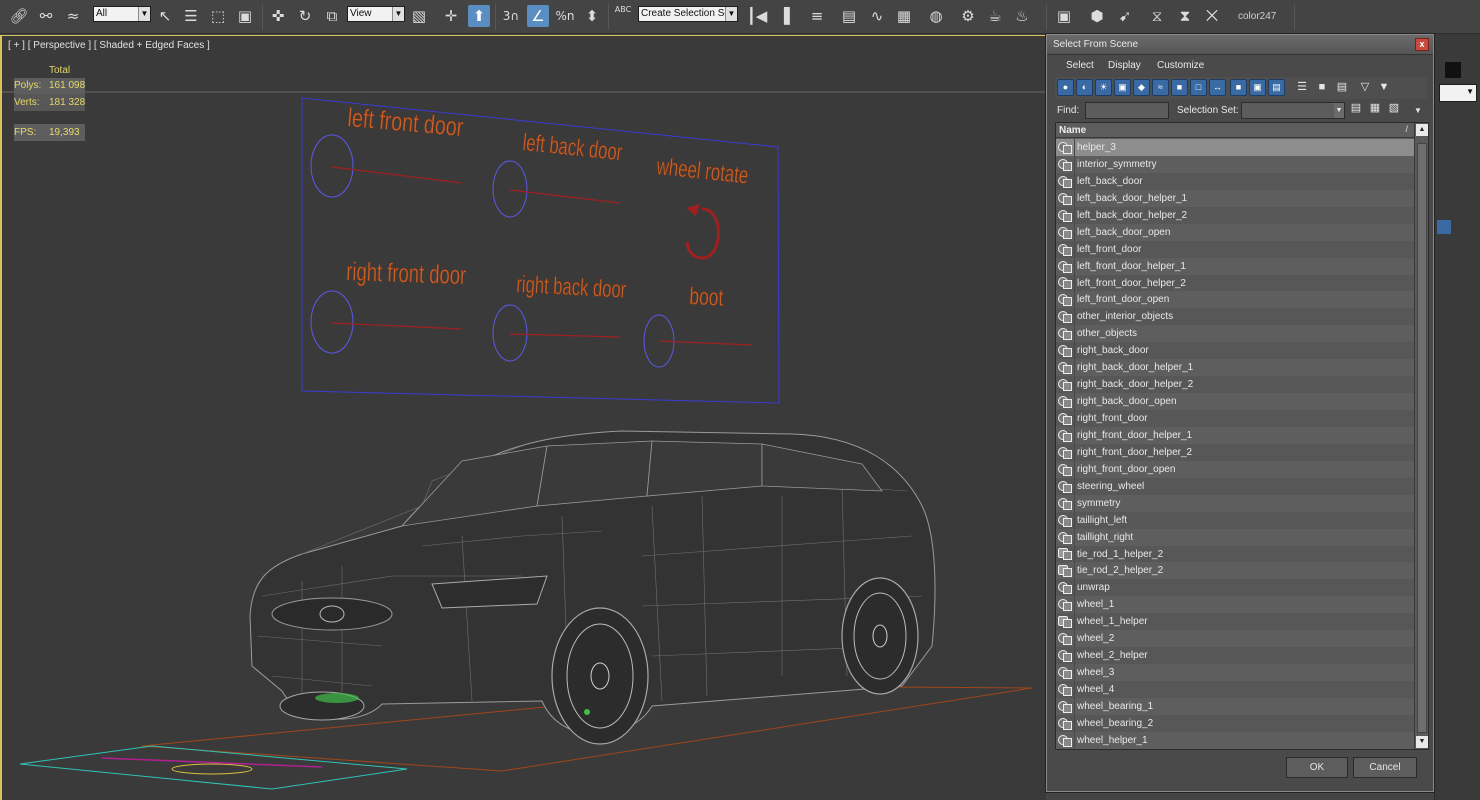 The image size is (1480, 800). Describe the element at coordinates (1235, 418) in the screenshot. I see `list-item: right_front_door` at that location.